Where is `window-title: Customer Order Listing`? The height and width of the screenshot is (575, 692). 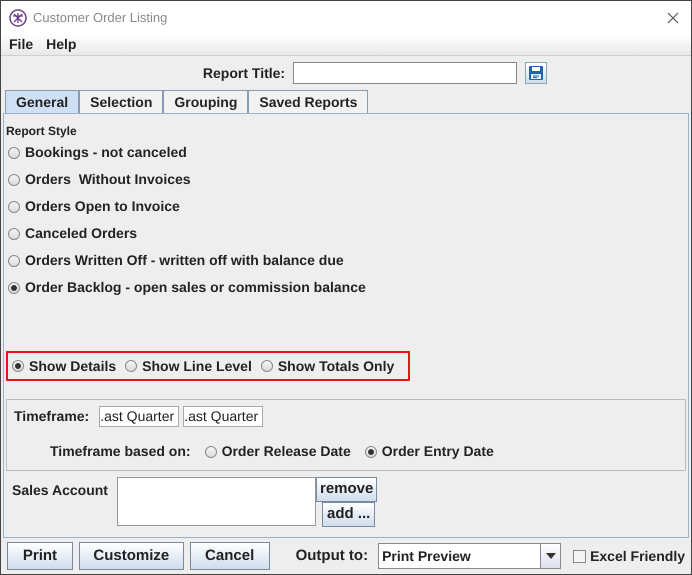 window-title: Customer Order Listing is located at coordinates (100, 17).